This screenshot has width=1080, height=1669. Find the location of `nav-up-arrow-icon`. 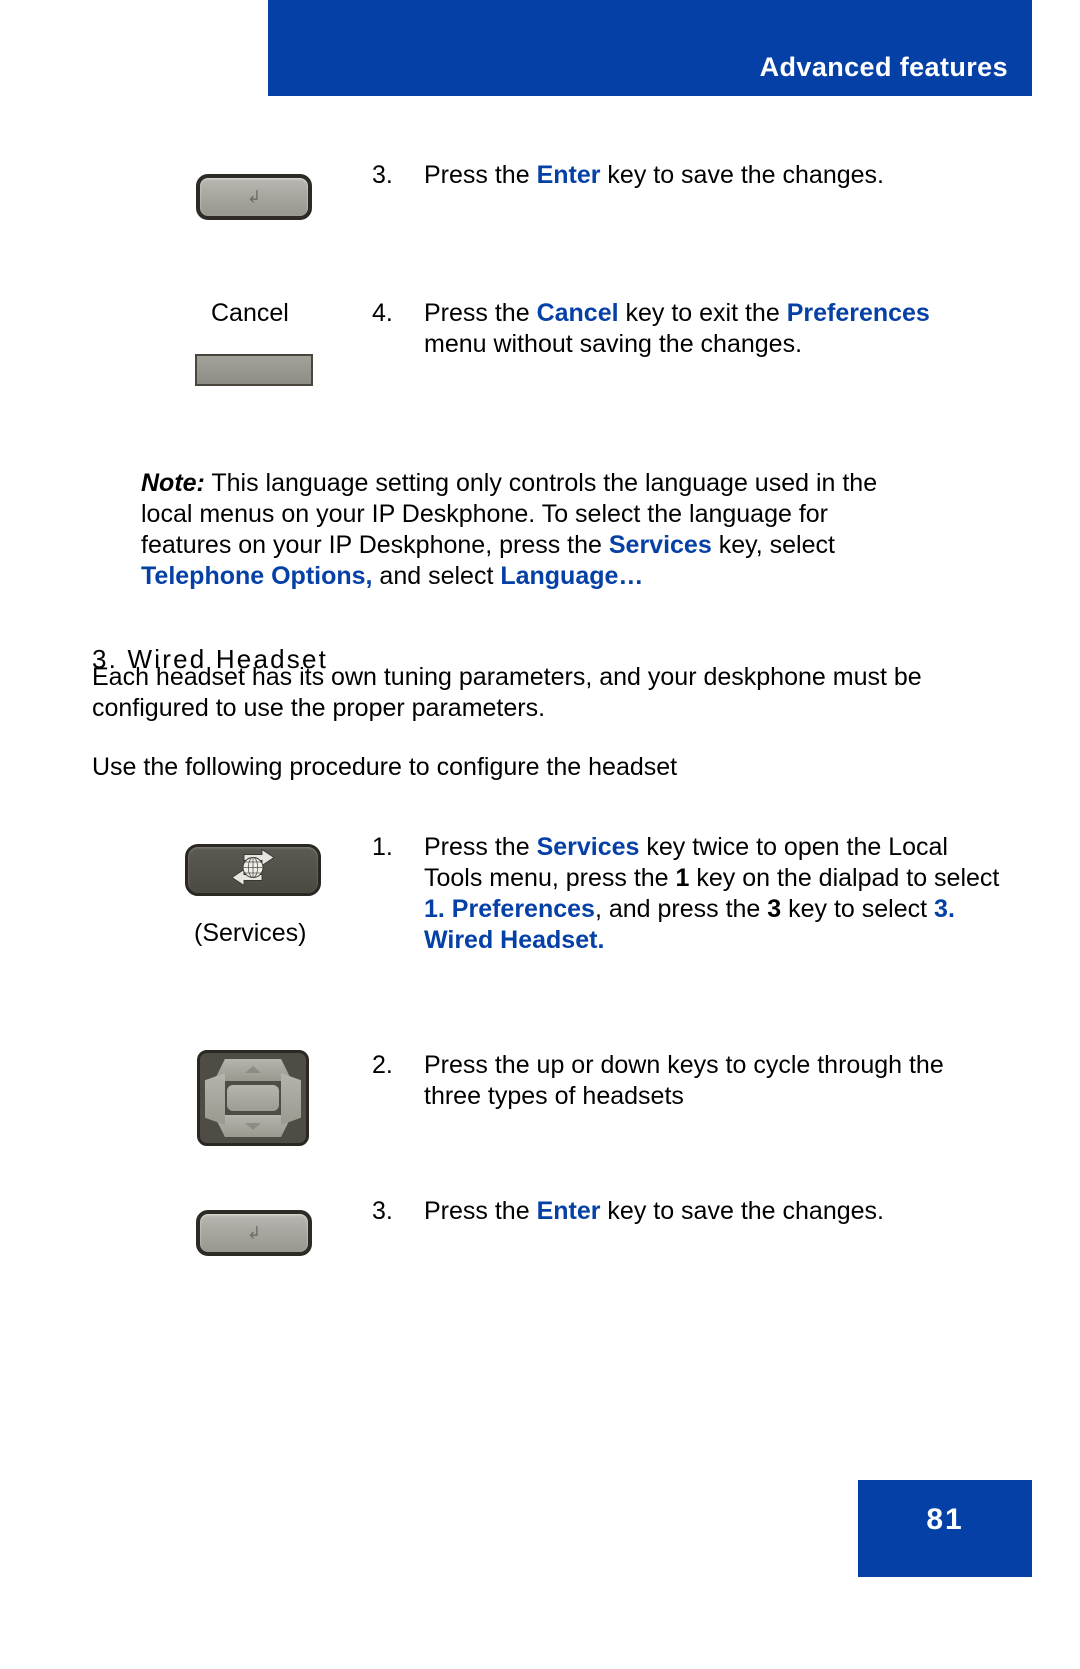

nav-up-arrow-icon is located at coordinates (253, 1069).